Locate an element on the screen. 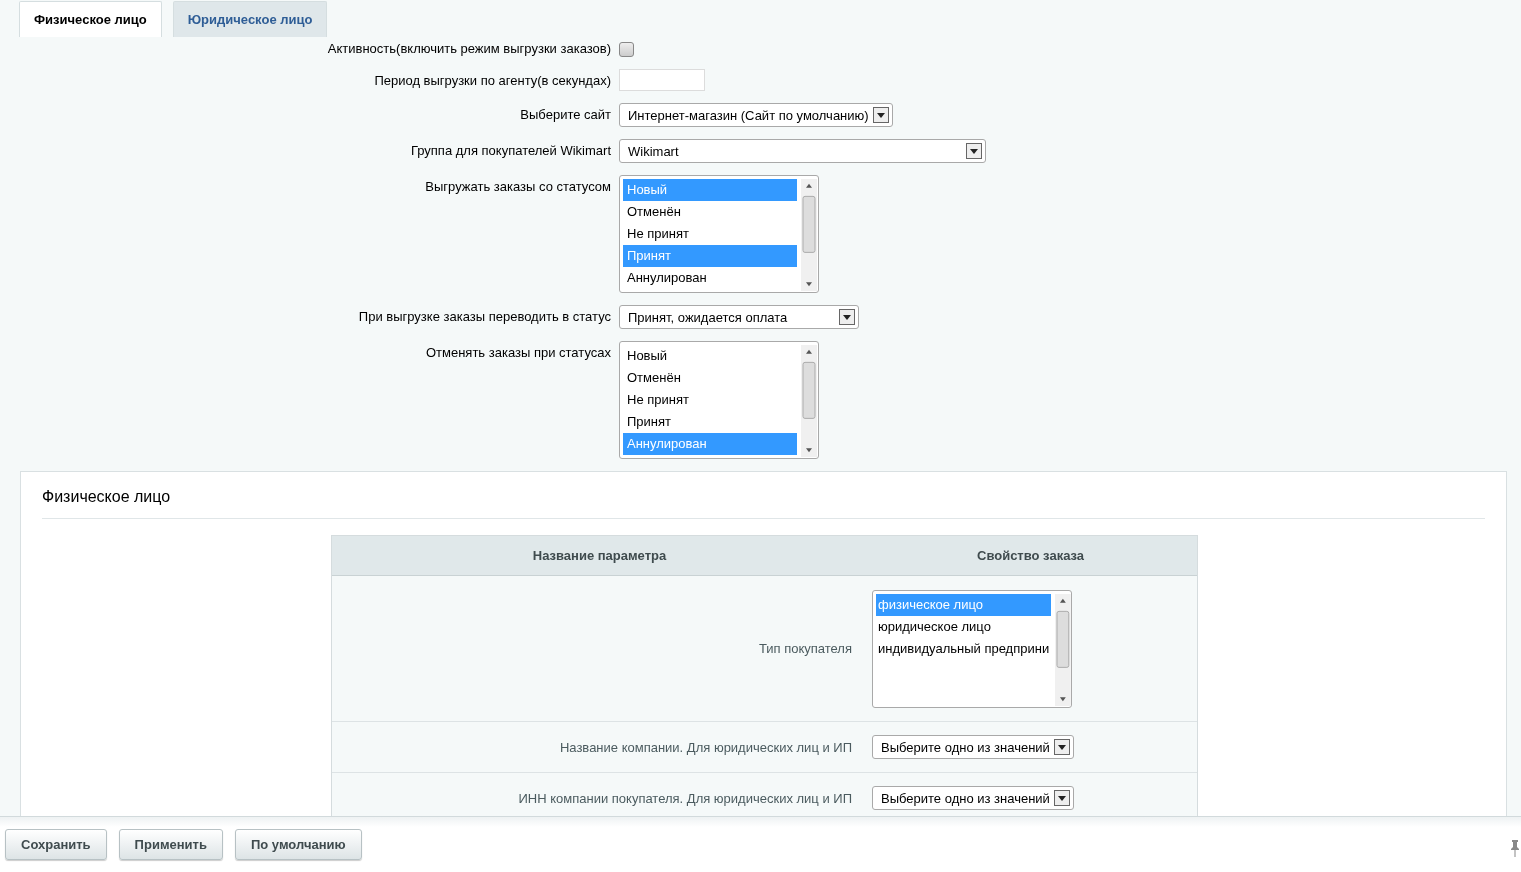  parameter-label: Название компании. Для юридических лиц и ИП is located at coordinates (705, 747).